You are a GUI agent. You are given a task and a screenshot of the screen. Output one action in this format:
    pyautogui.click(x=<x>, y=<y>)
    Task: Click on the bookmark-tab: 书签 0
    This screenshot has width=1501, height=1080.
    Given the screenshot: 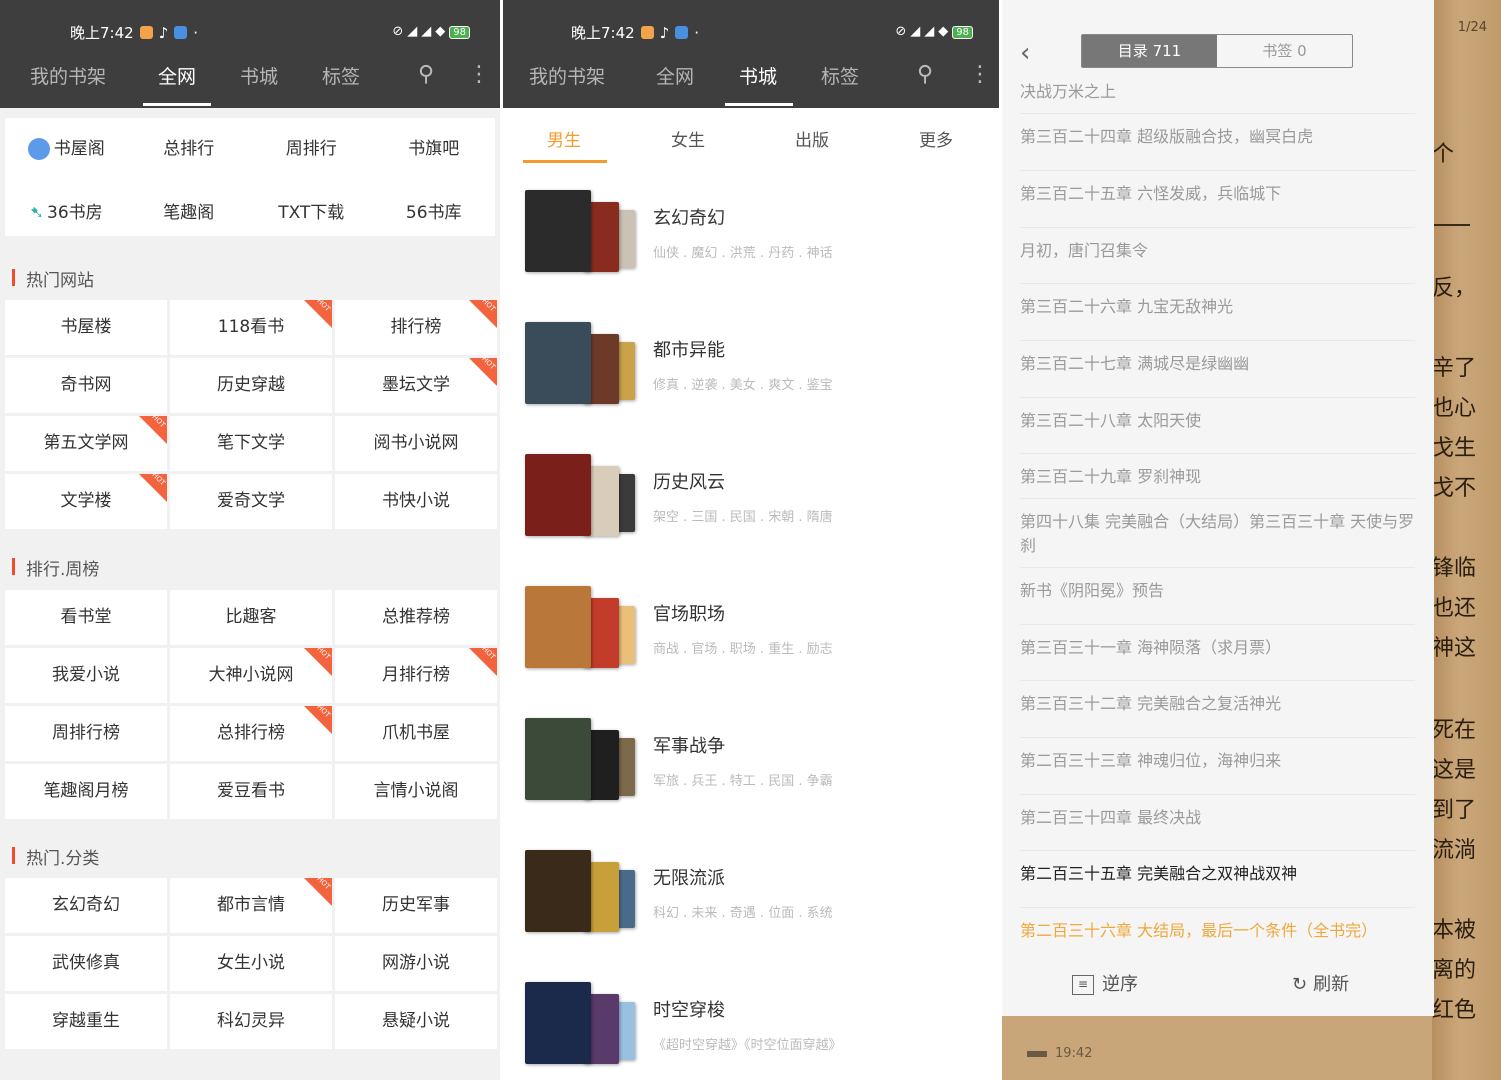 What is the action you would take?
    pyautogui.click(x=1284, y=51)
    